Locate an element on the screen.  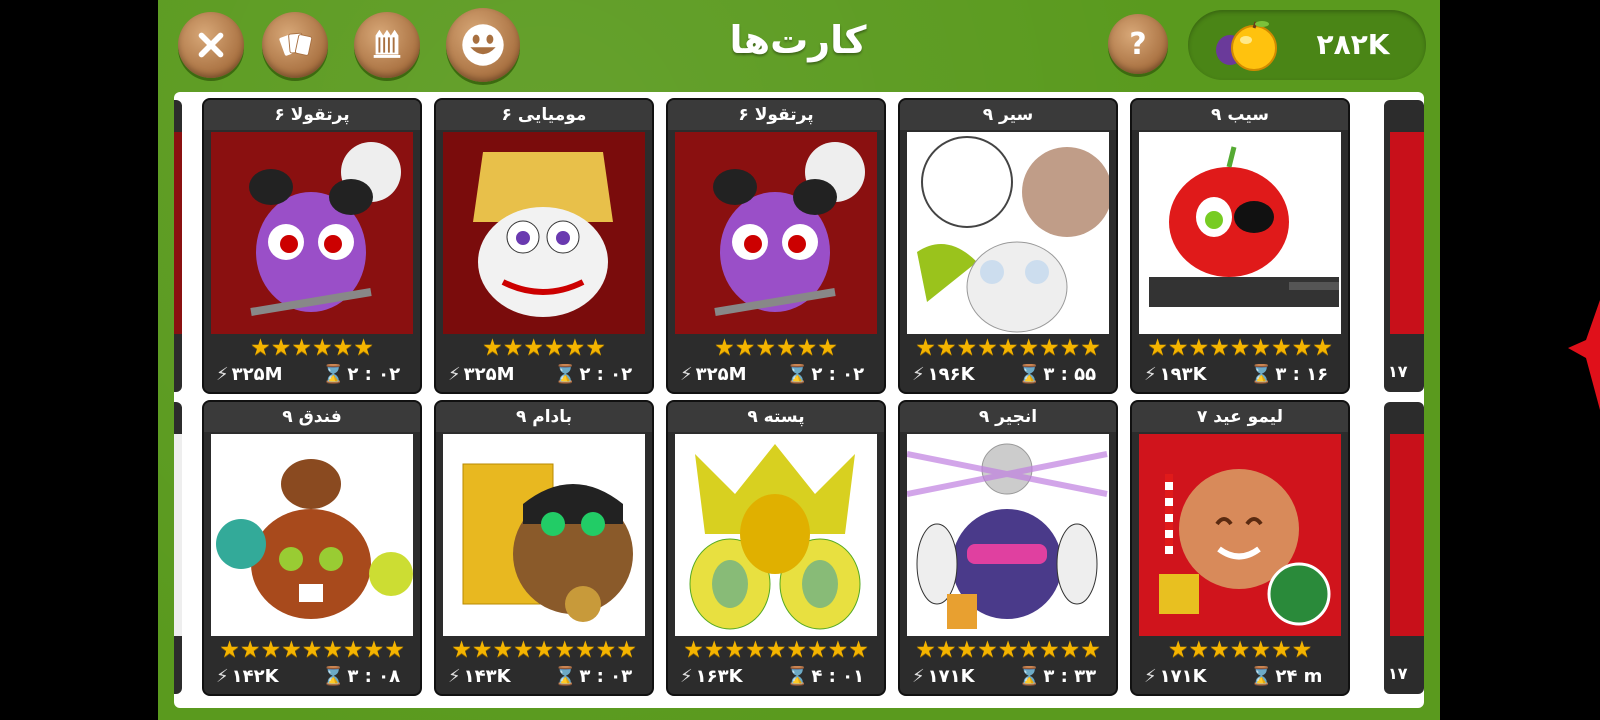
cards-button is located at coordinates (295, 45).